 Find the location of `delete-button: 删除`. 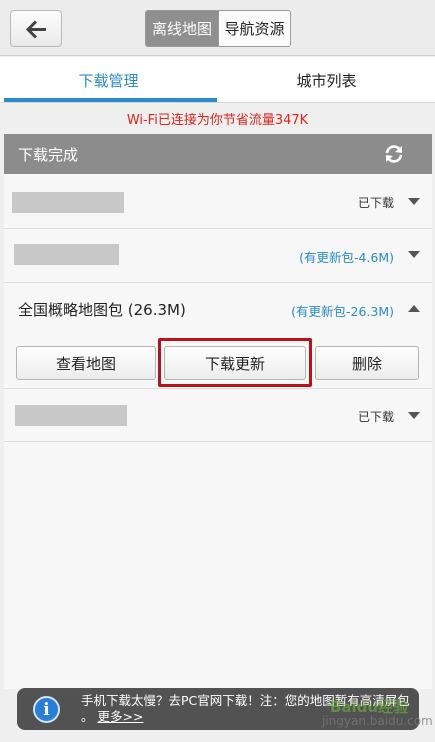

delete-button: 删除 is located at coordinates (367, 363).